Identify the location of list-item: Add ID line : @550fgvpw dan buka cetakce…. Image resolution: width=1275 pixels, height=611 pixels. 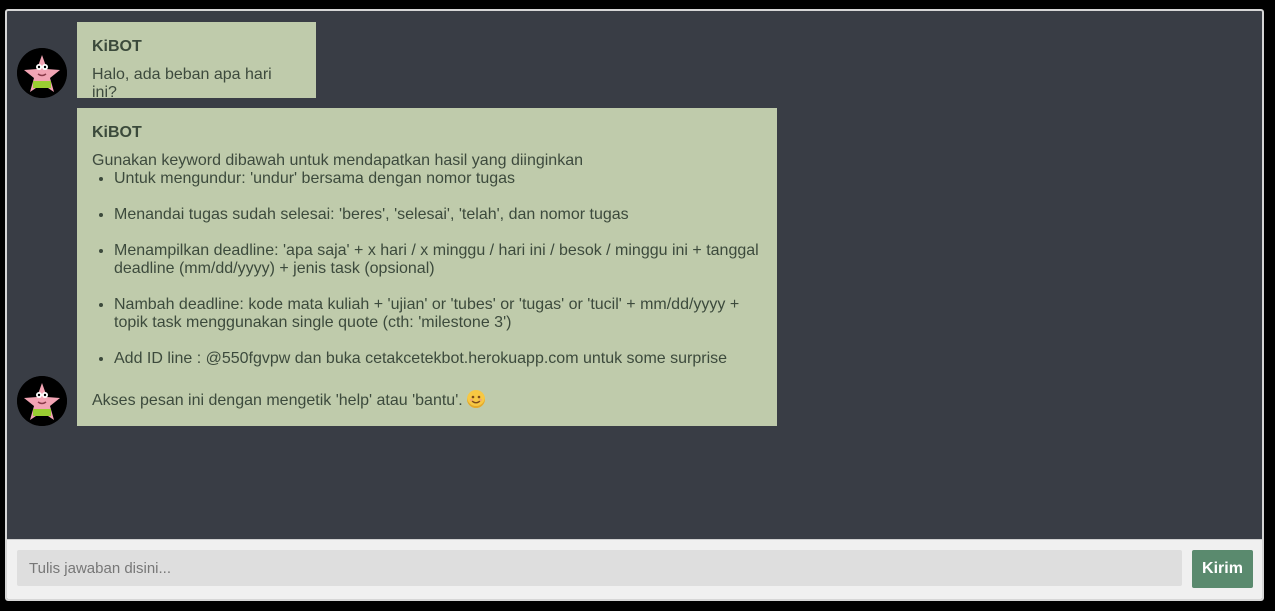
(438, 359).